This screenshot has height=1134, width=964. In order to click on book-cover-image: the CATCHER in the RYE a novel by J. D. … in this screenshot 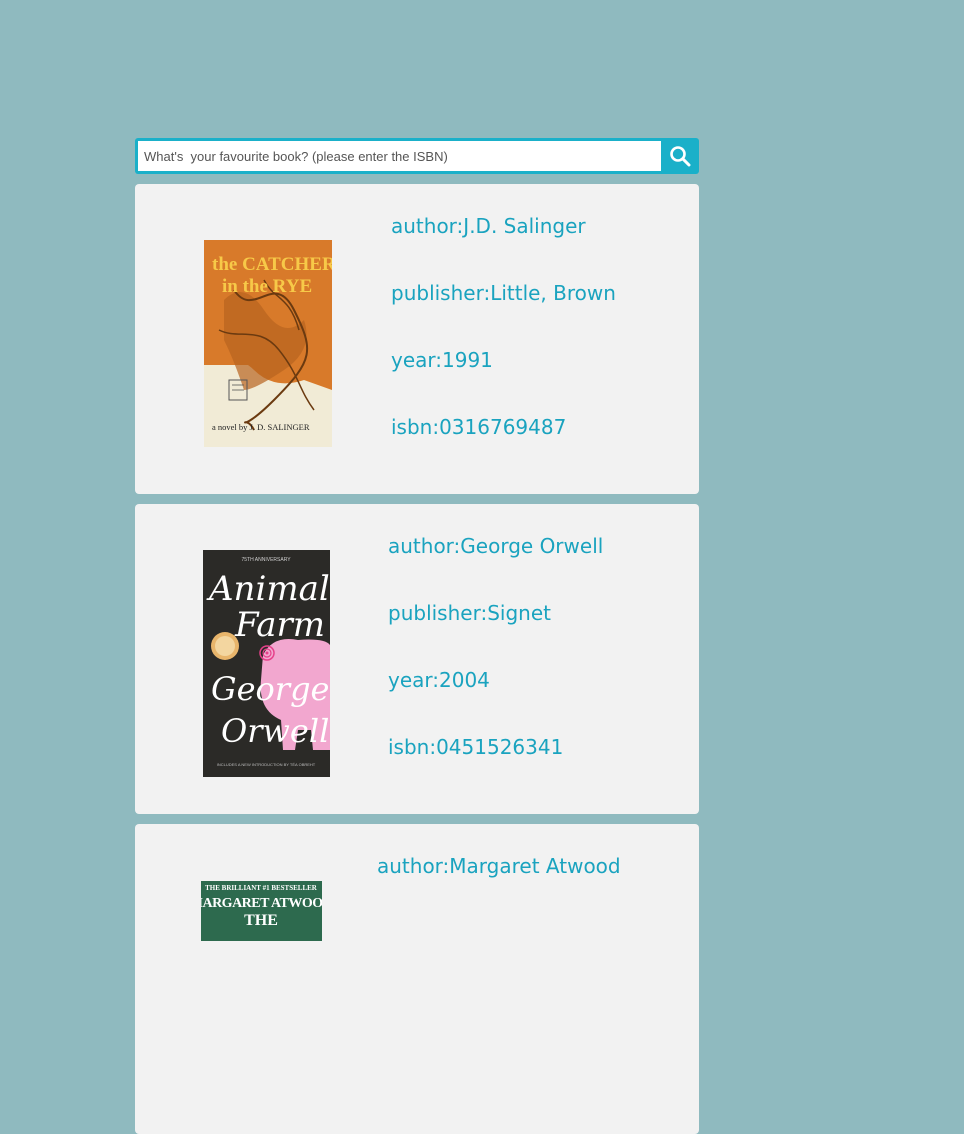, I will do `click(268, 343)`.